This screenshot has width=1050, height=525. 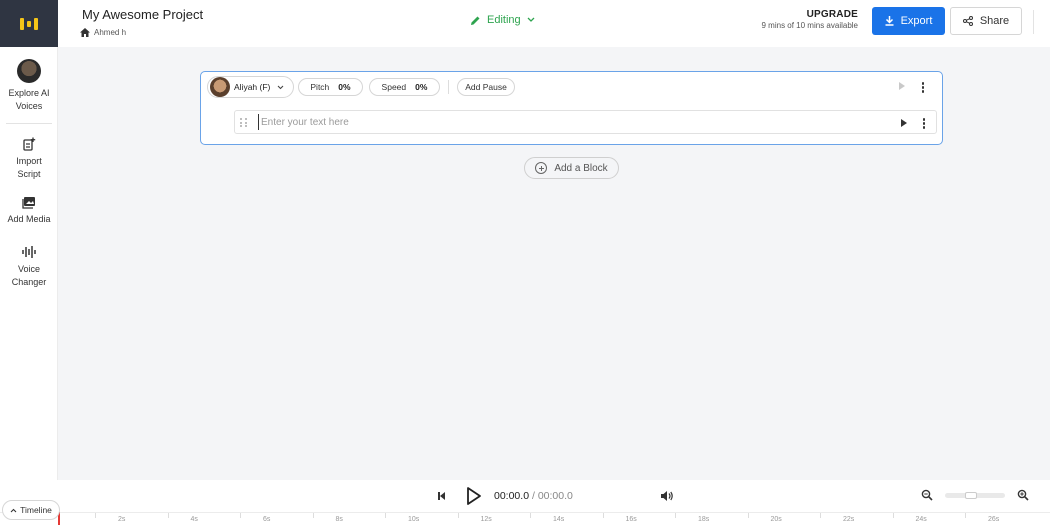 What do you see at coordinates (421, 87) in the screenshot?
I see `speed-value: 0%` at bounding box center [421, 87].